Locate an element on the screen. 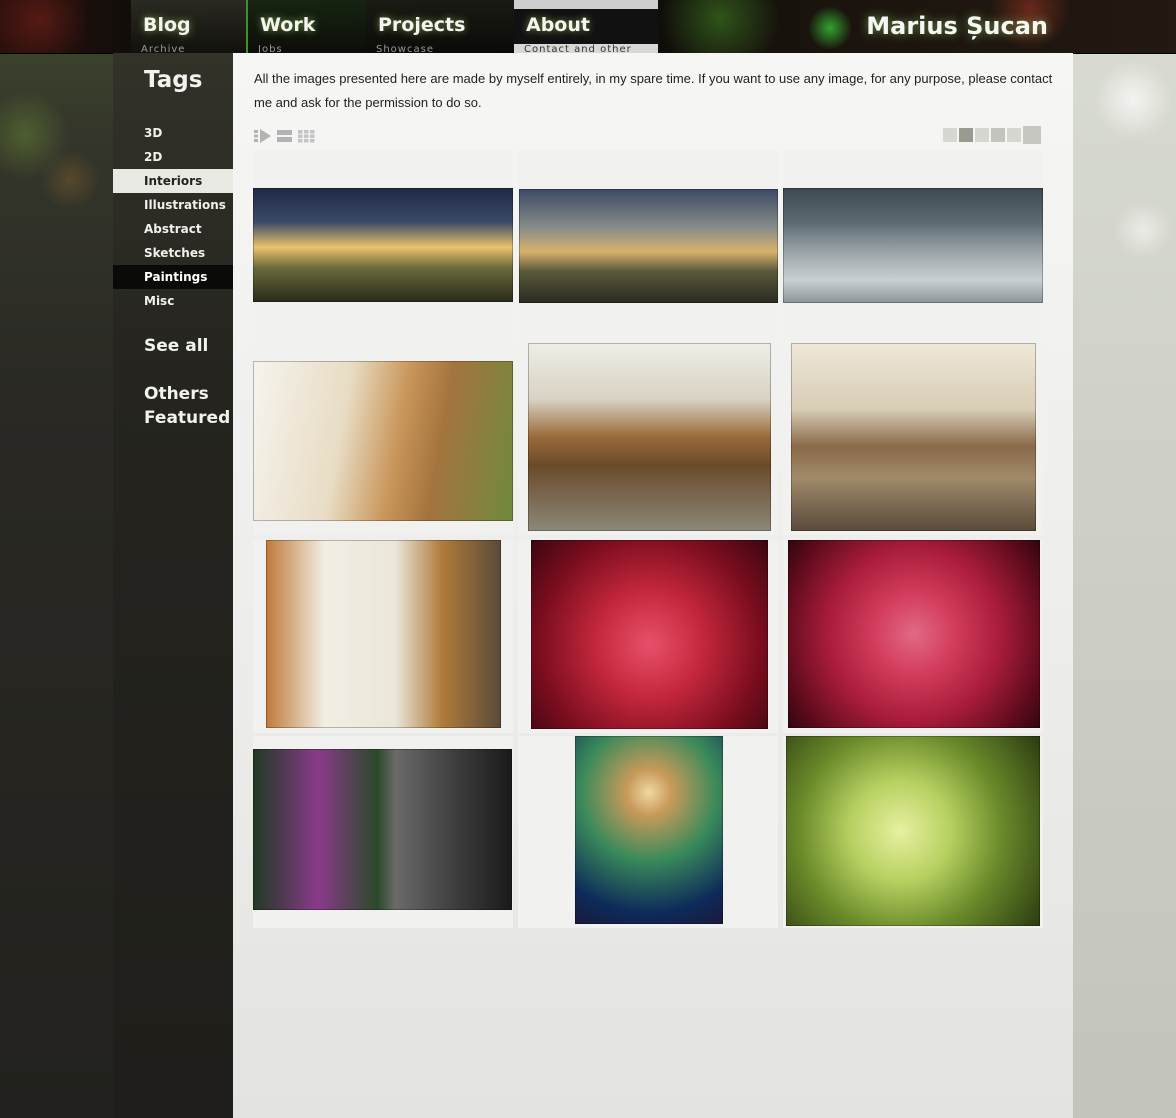  nav-label: Blog is located at coordinates (167, 25).